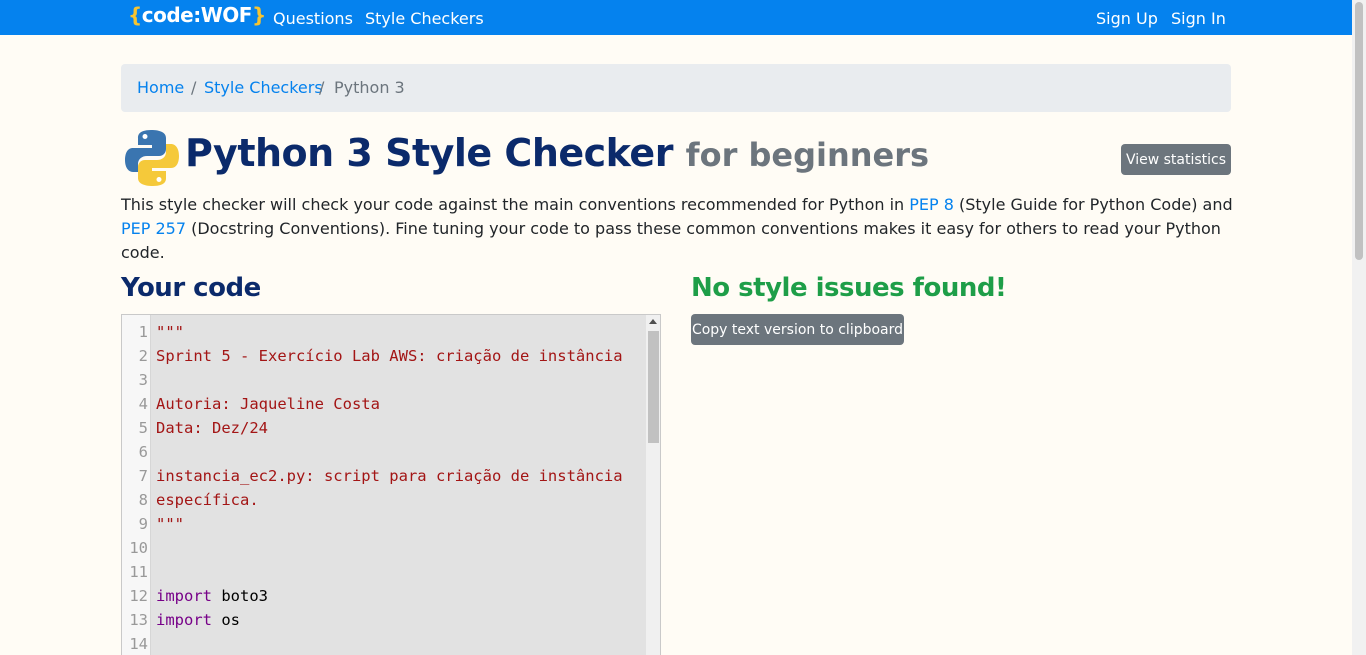  I want to click on line-number: 2, so click(143, 356).